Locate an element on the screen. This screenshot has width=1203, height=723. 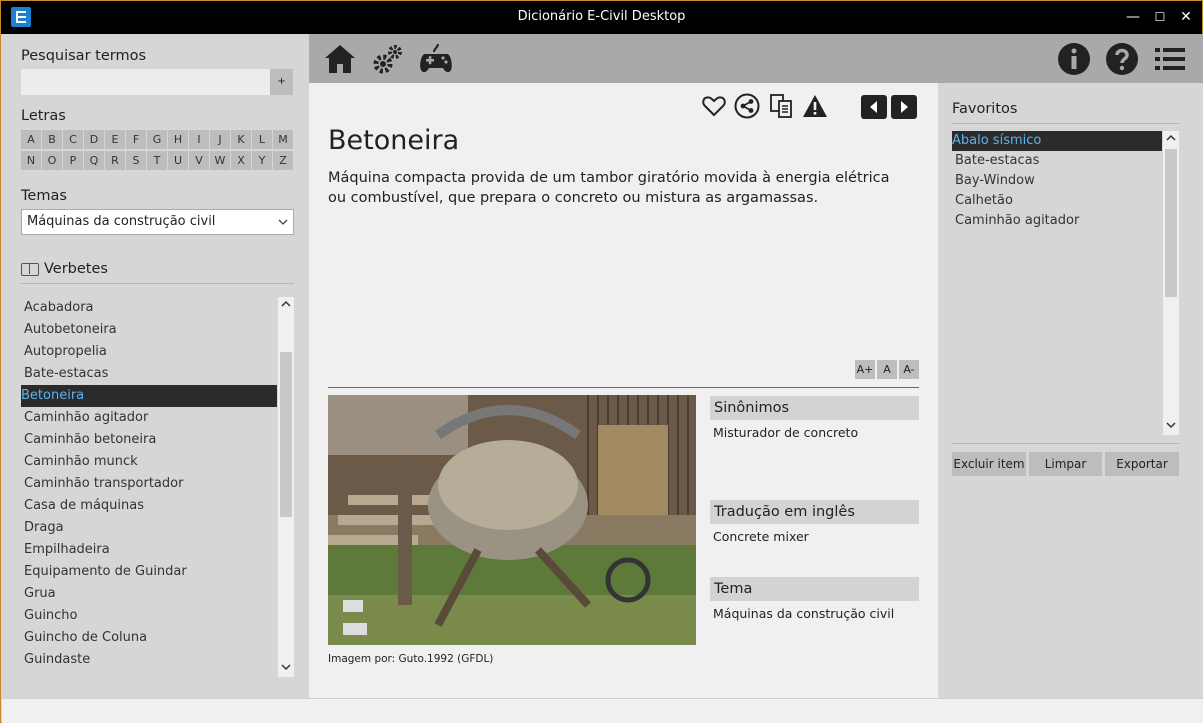
letter-button: W is located at coordinates (220, 160).